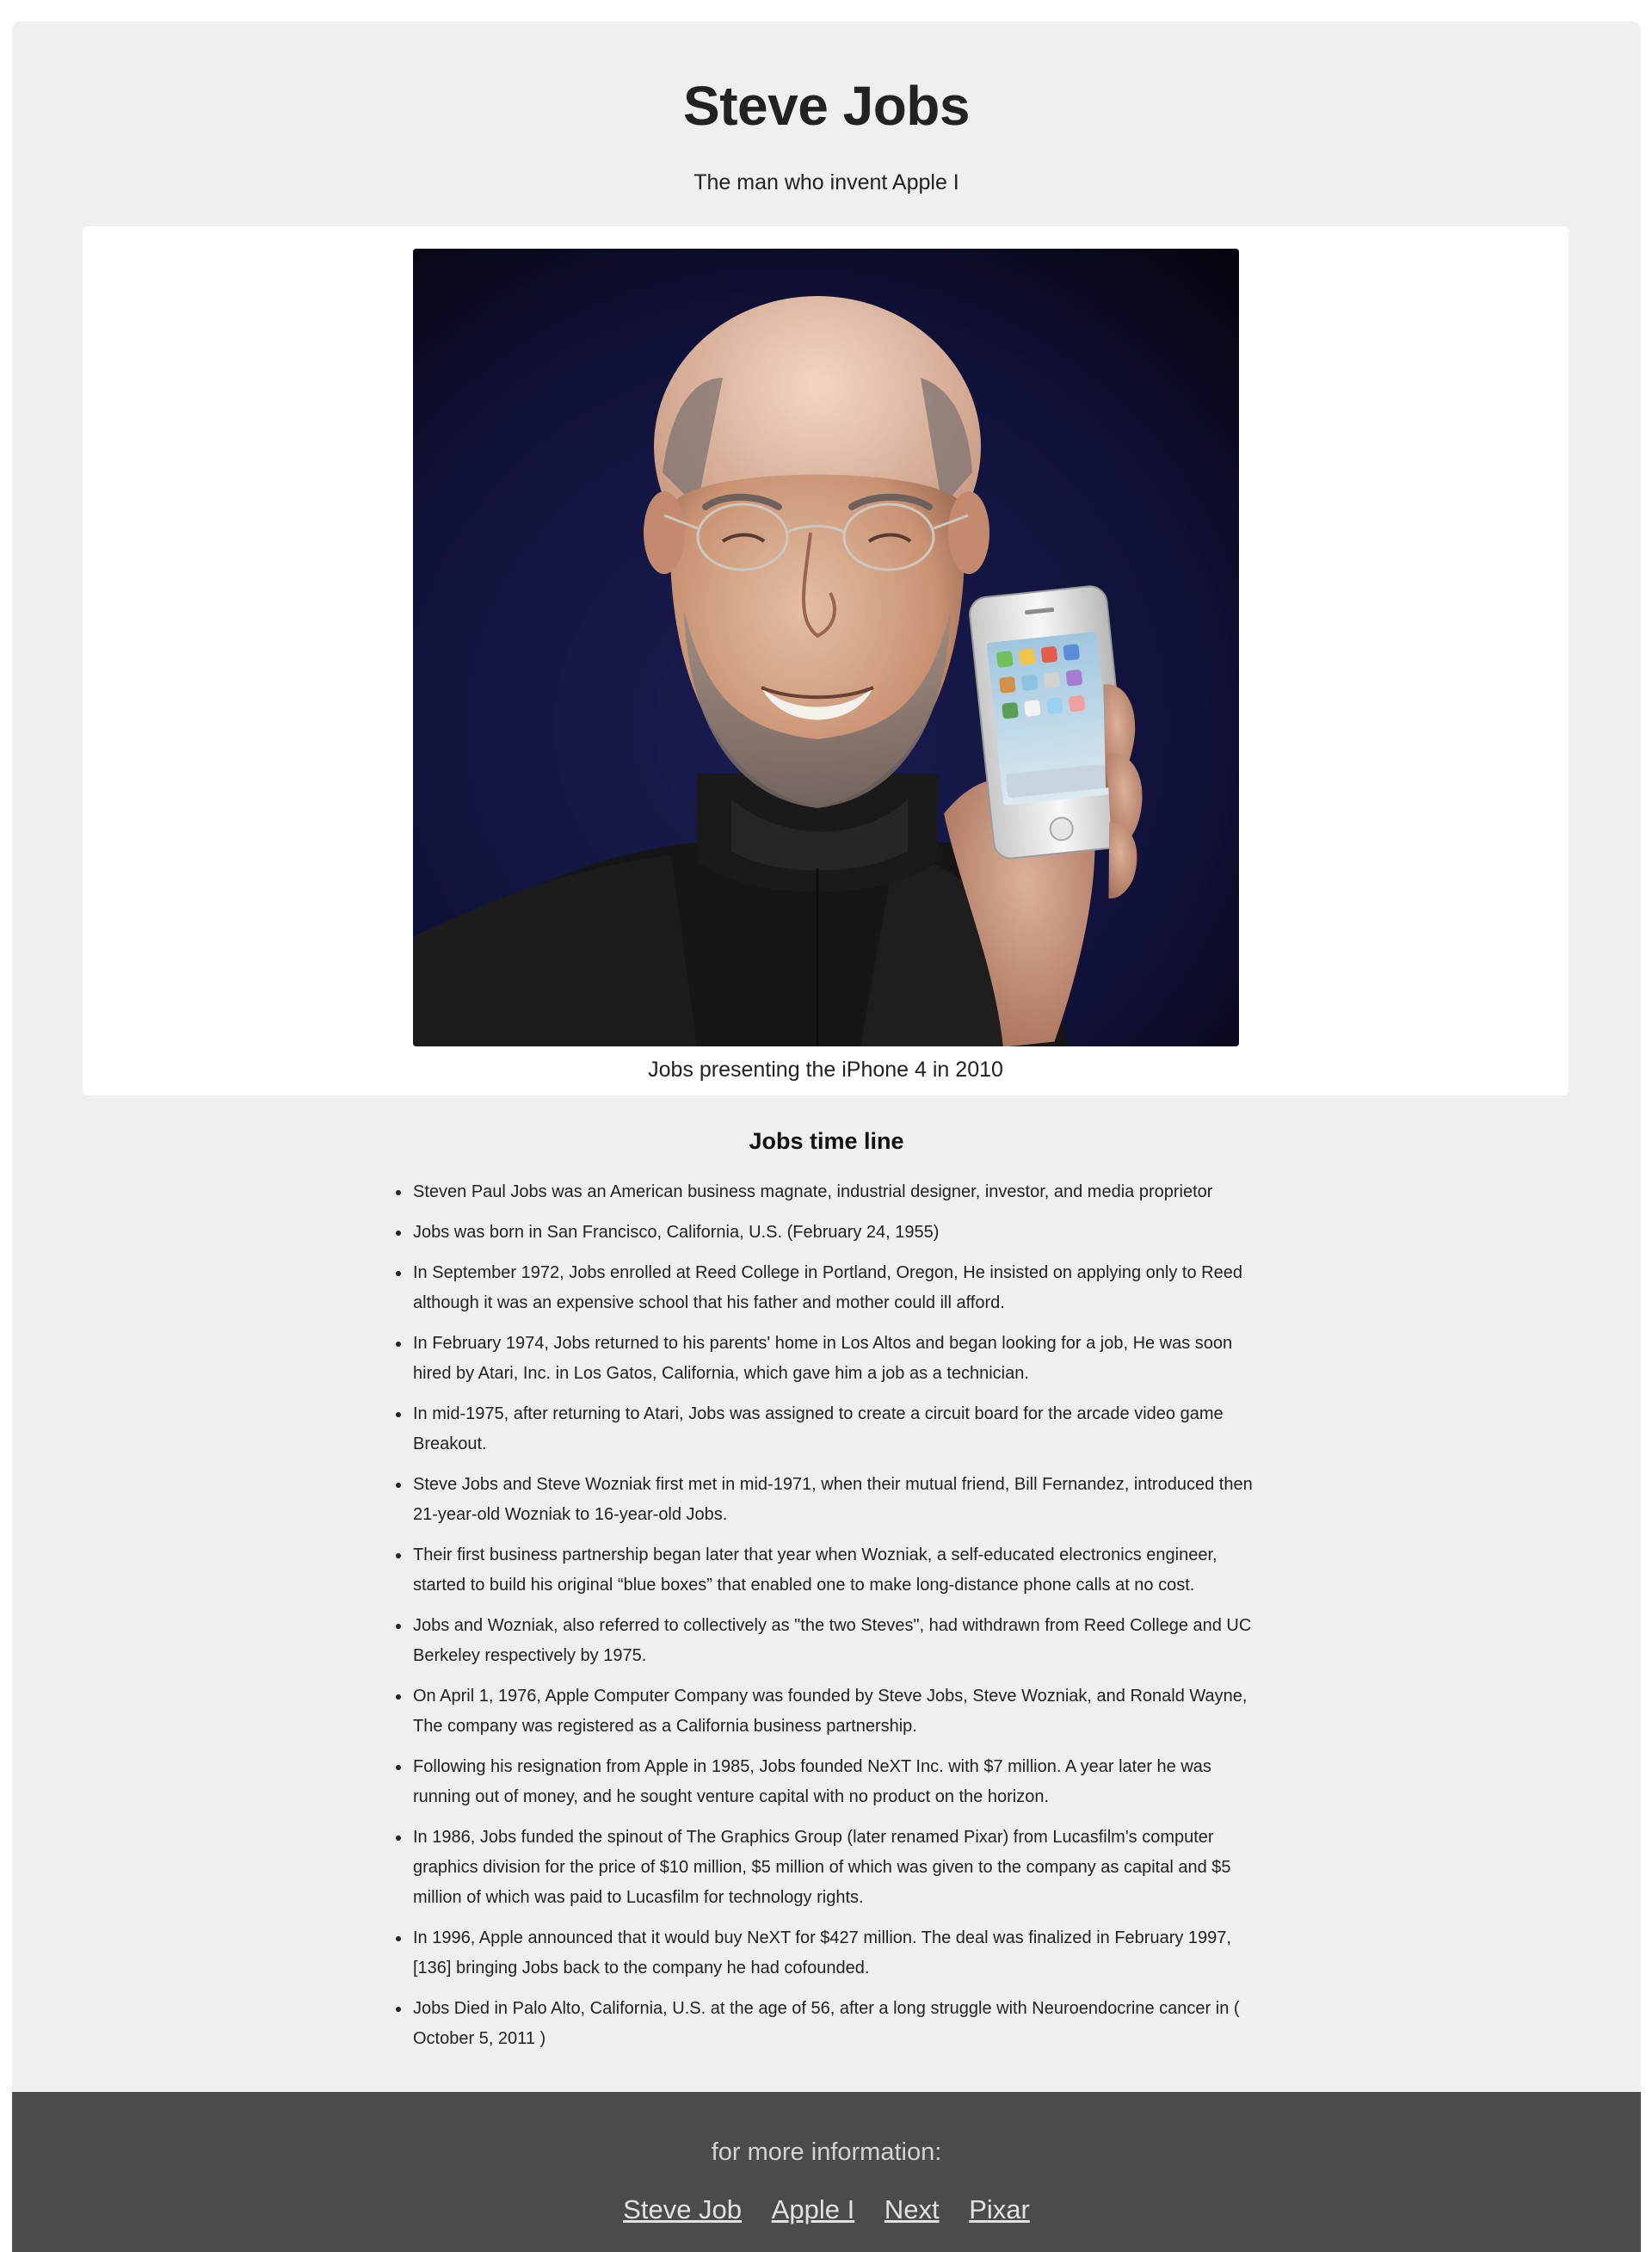  Describe the element at coordinates (825, 1070) in the screenshot. I see `image-caption: Jobs presenting the iPhone 4 in 2010` at that location.